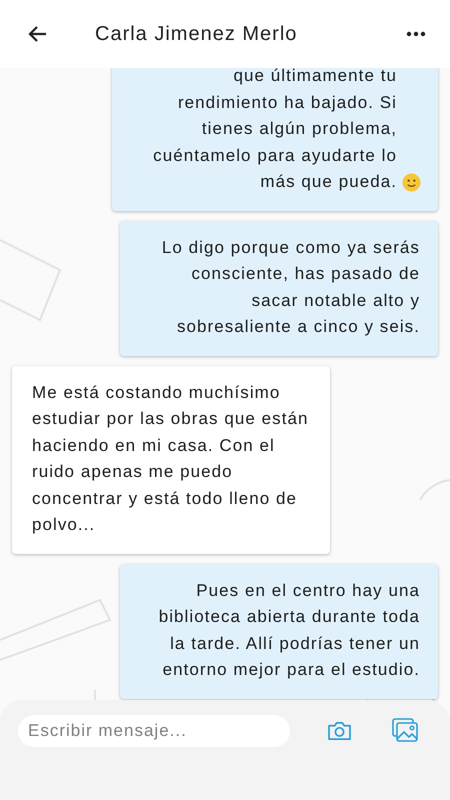 The image size is (450, 800). Describe the element at coordinates (290, 287) in the screenshot. I see `message-text: Lo digo porque como ya serás consciente, has pasado de sacar notable alto y sobresaliente a cinco y seis.` at that location.